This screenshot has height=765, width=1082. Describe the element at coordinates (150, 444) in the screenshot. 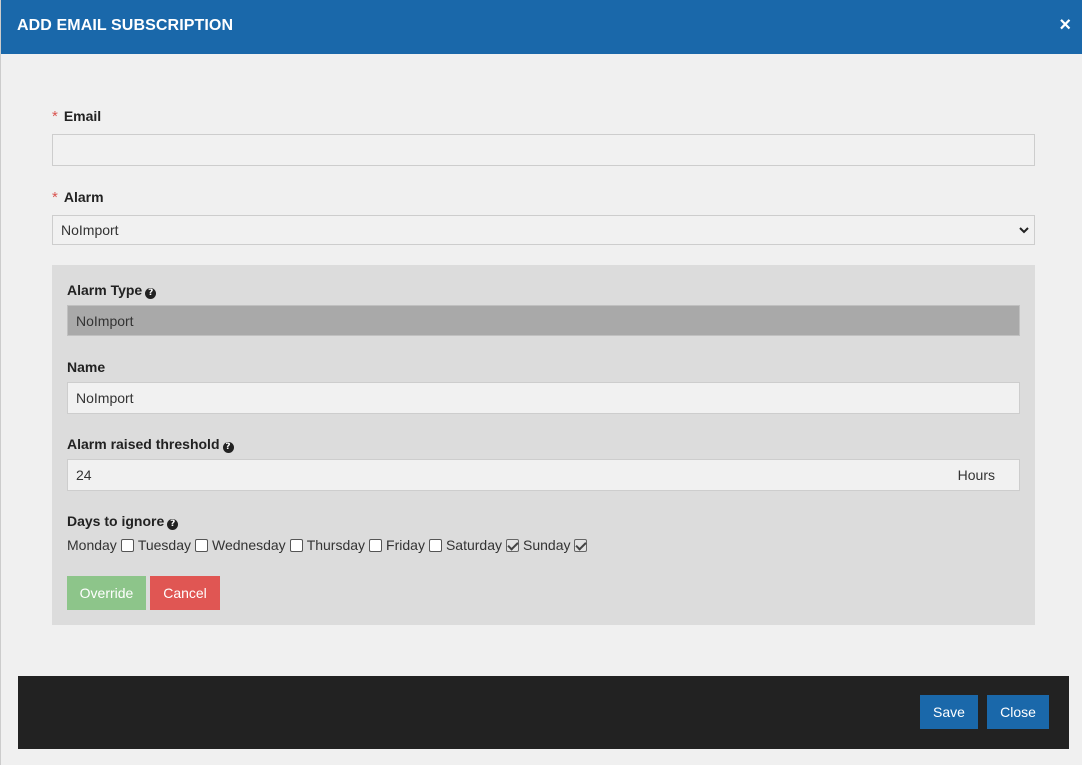

I see `threshold-label: Alarm raised threshold?` at that location.